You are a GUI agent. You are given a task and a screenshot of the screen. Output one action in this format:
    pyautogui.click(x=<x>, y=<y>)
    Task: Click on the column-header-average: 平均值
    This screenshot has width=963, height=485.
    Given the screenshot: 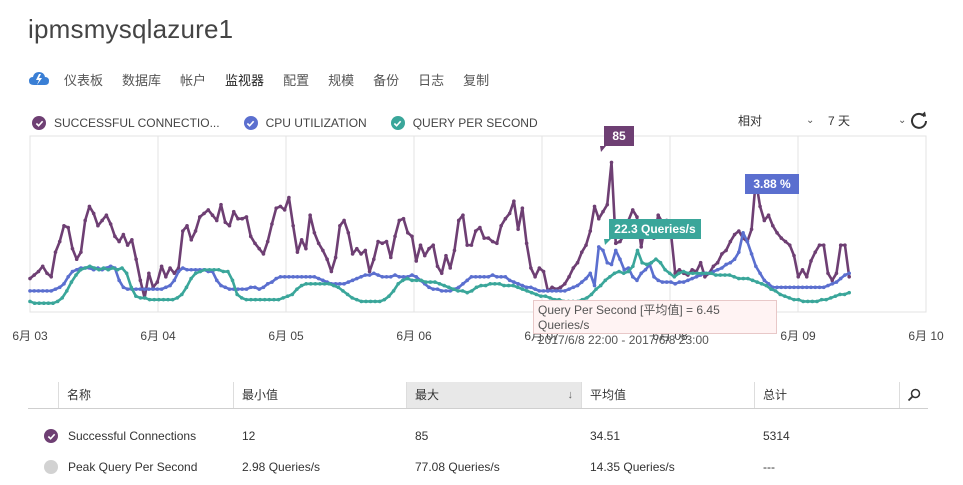 What is the action you would take?
    pyautogui.click(x=667, y=395)
    